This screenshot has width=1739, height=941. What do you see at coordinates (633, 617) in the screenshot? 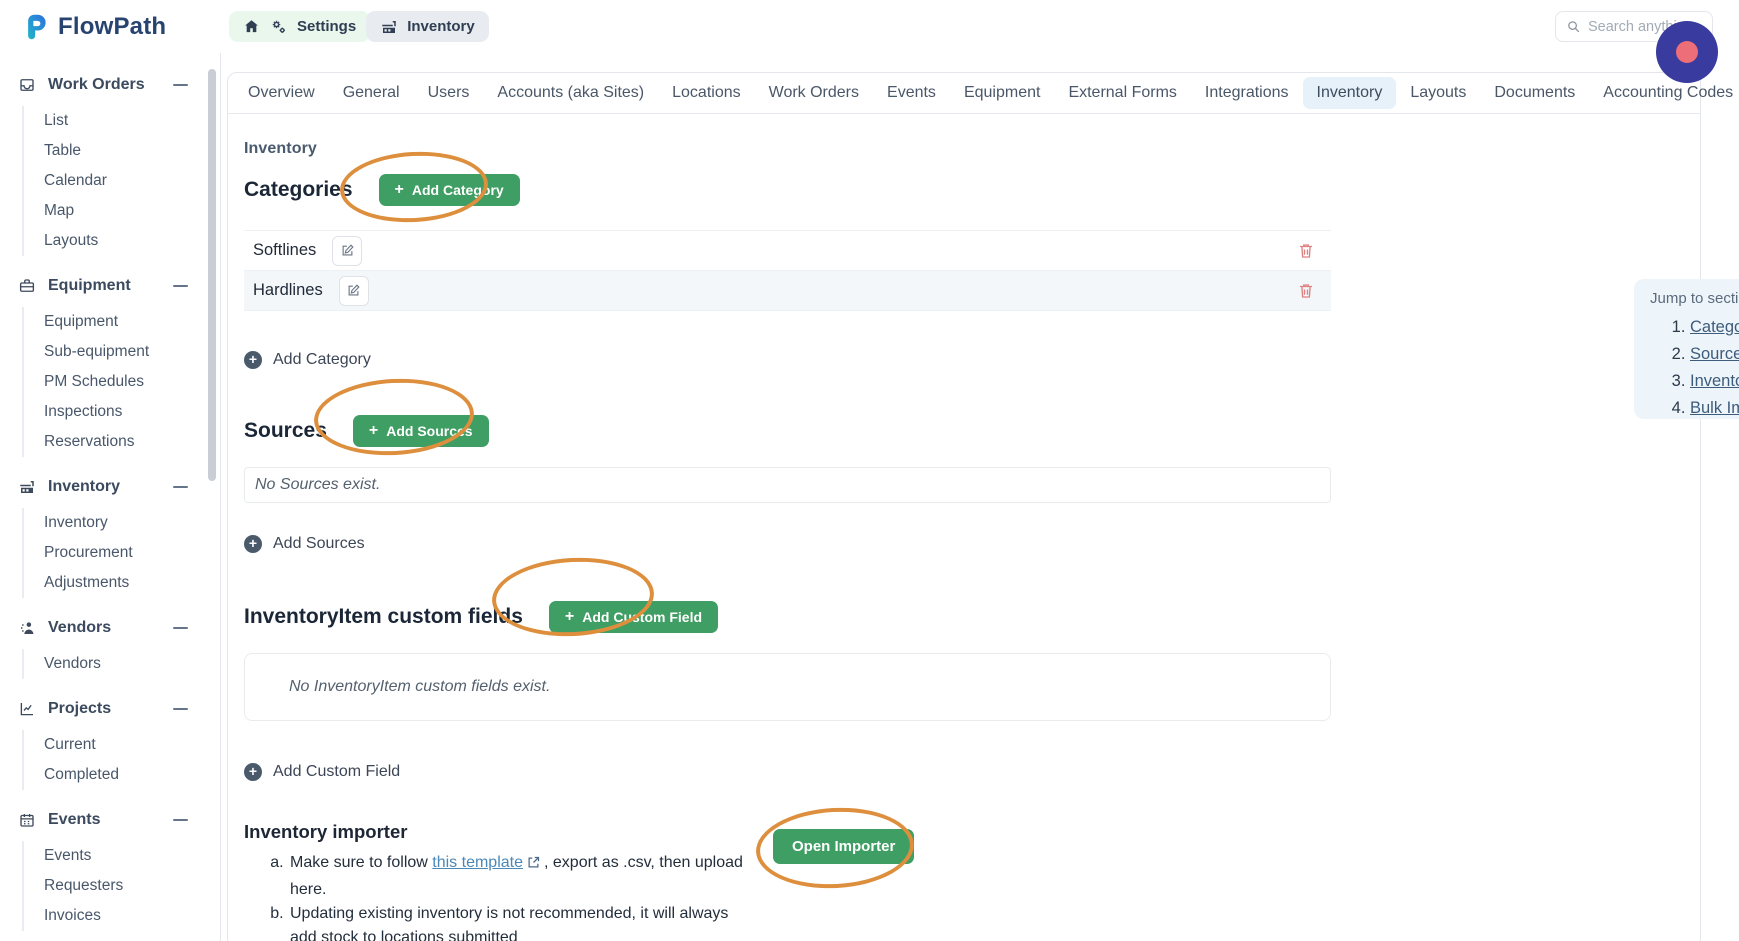
I see `add-custom-field-button: + Add Custom Field` at bounding box center [633, 617].